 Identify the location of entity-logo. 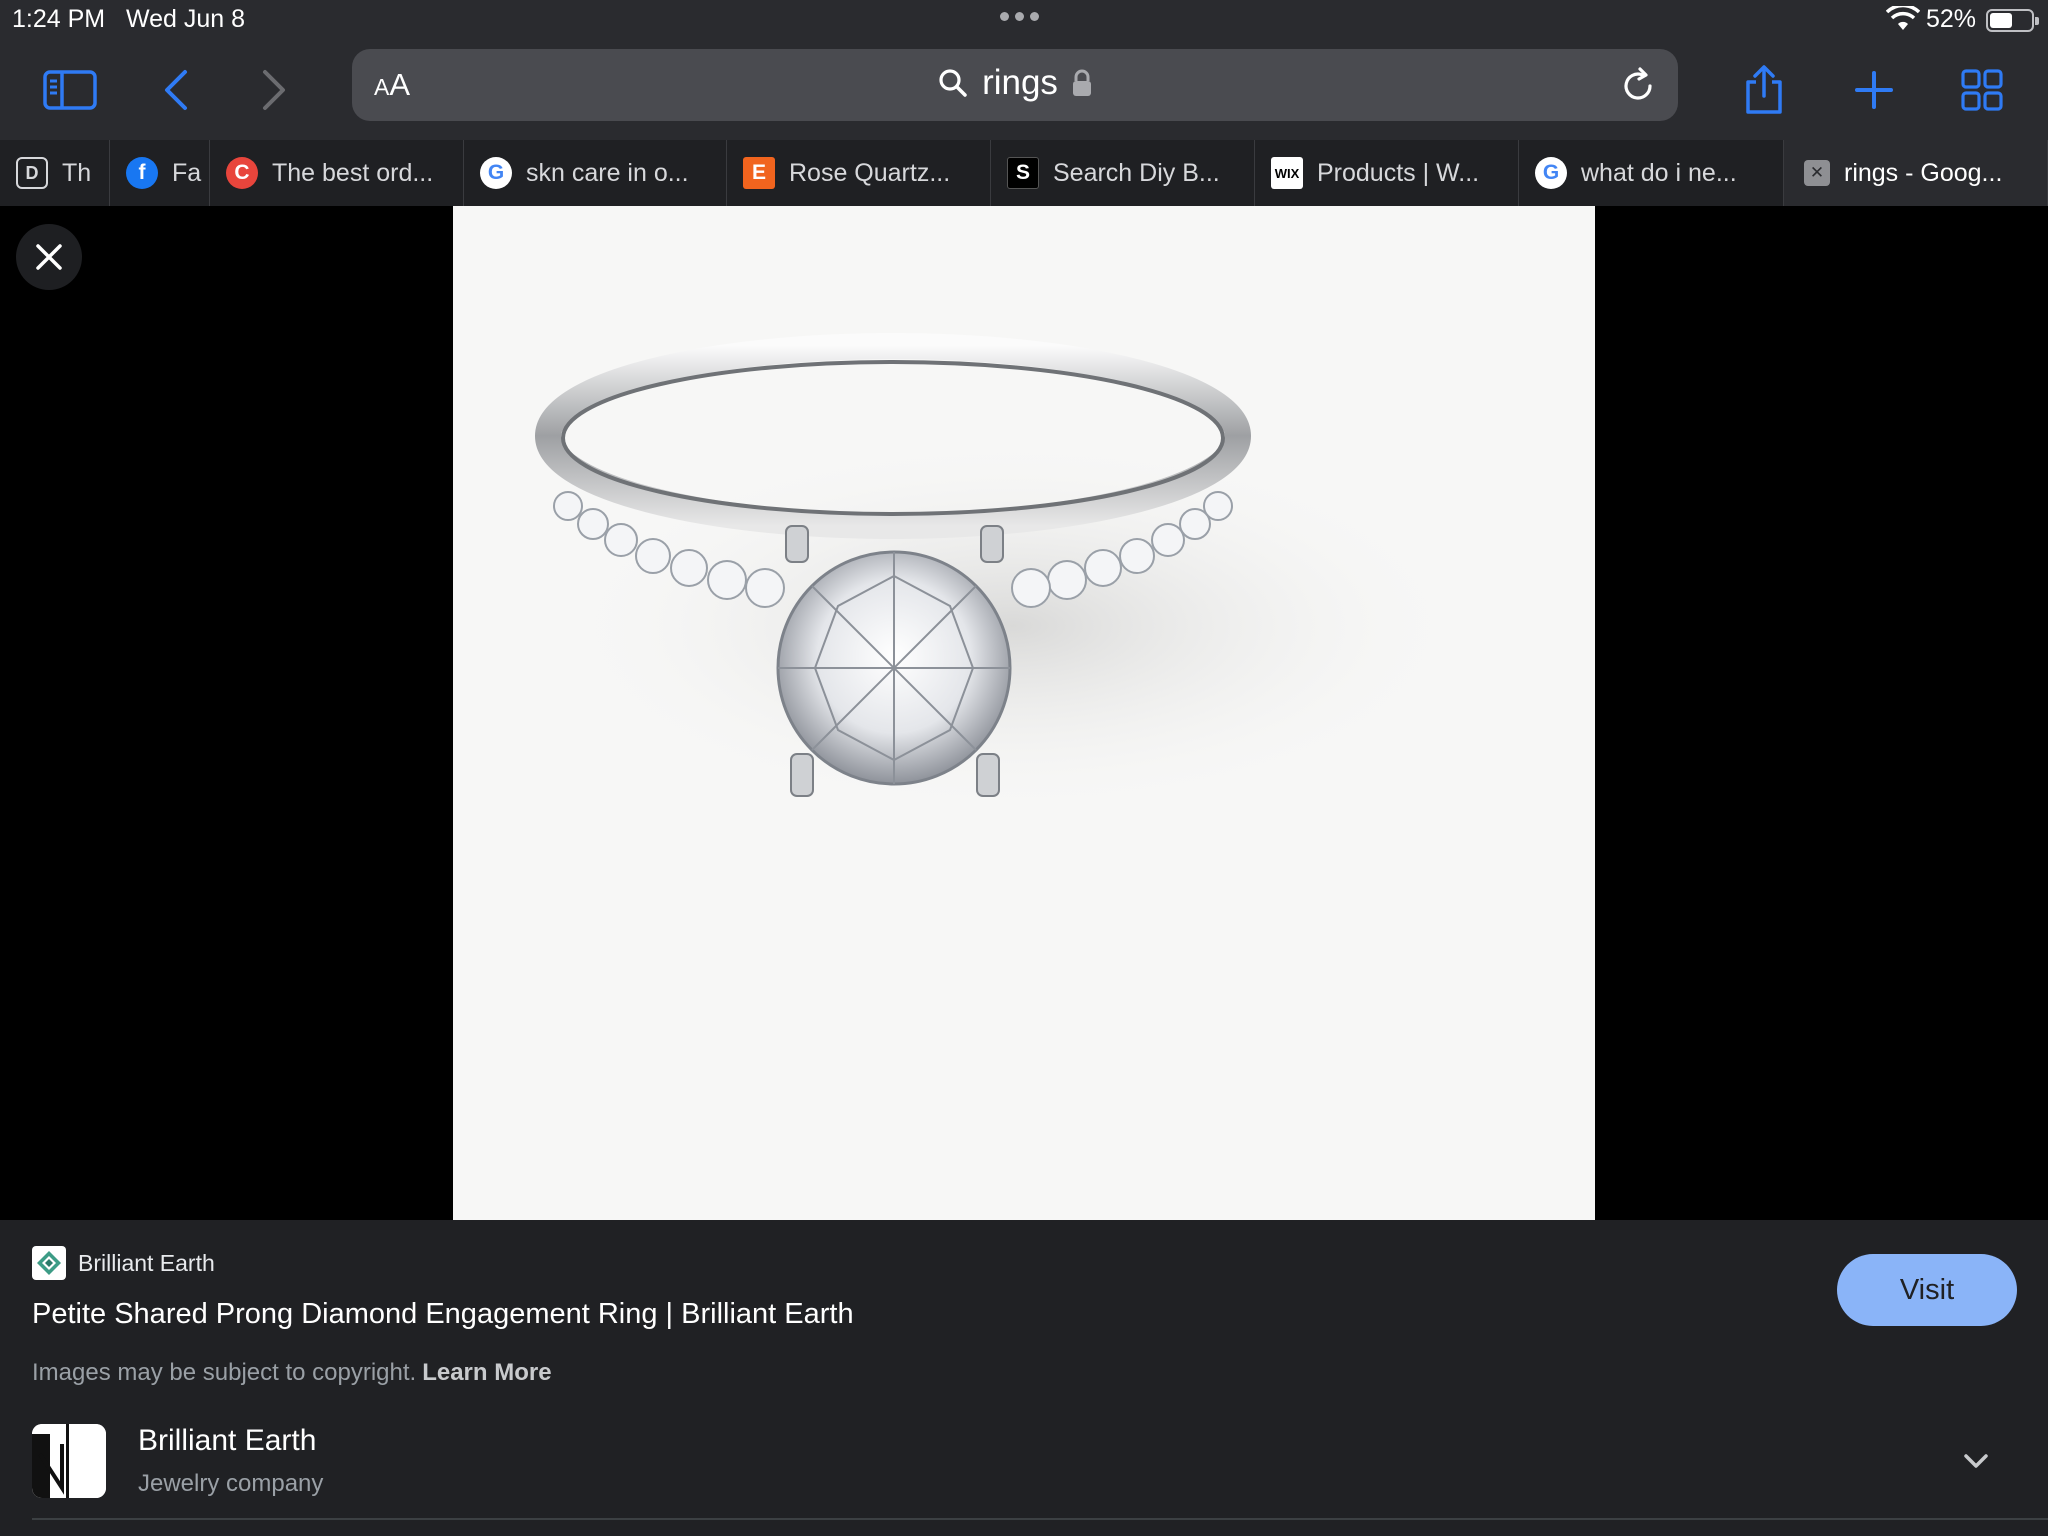
(69, 1461).